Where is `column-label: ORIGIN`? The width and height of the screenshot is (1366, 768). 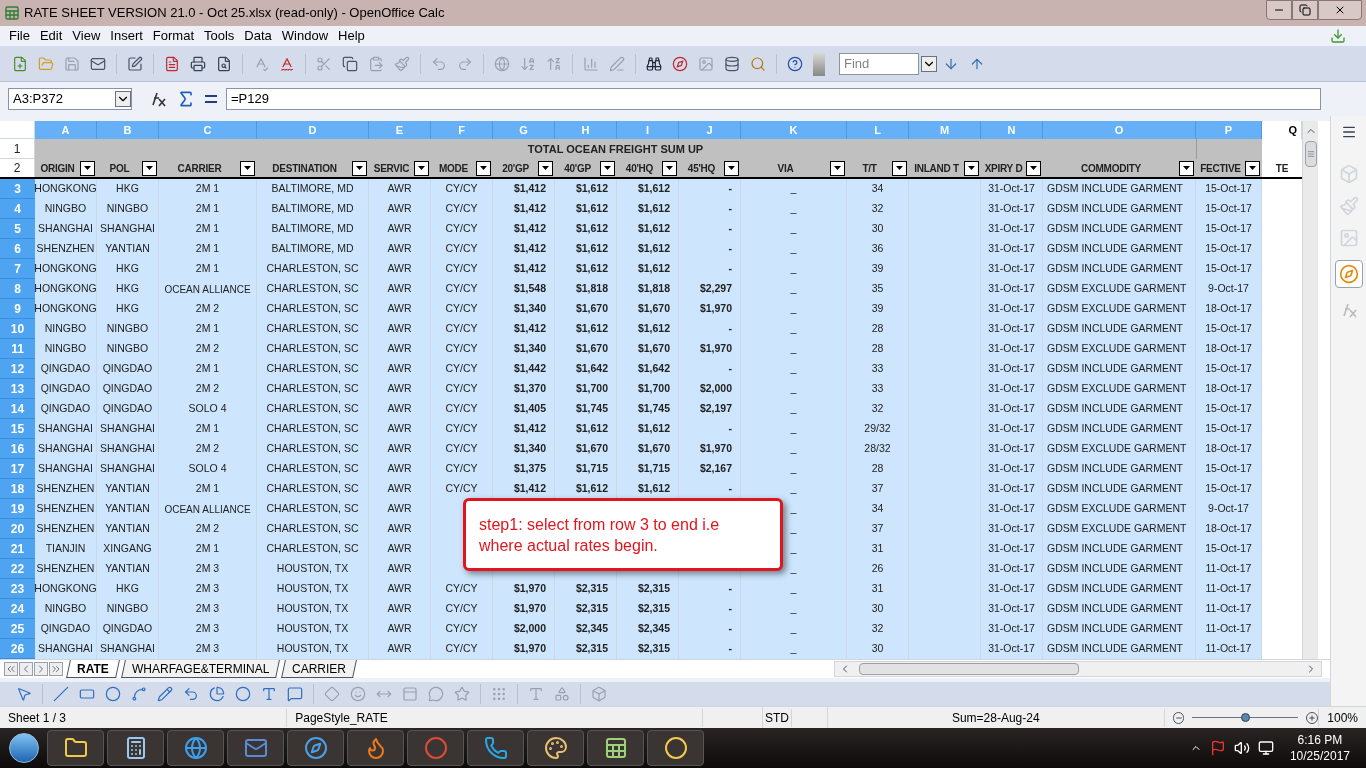
column-label: ORIGIN is located at coordinates (57, 168).